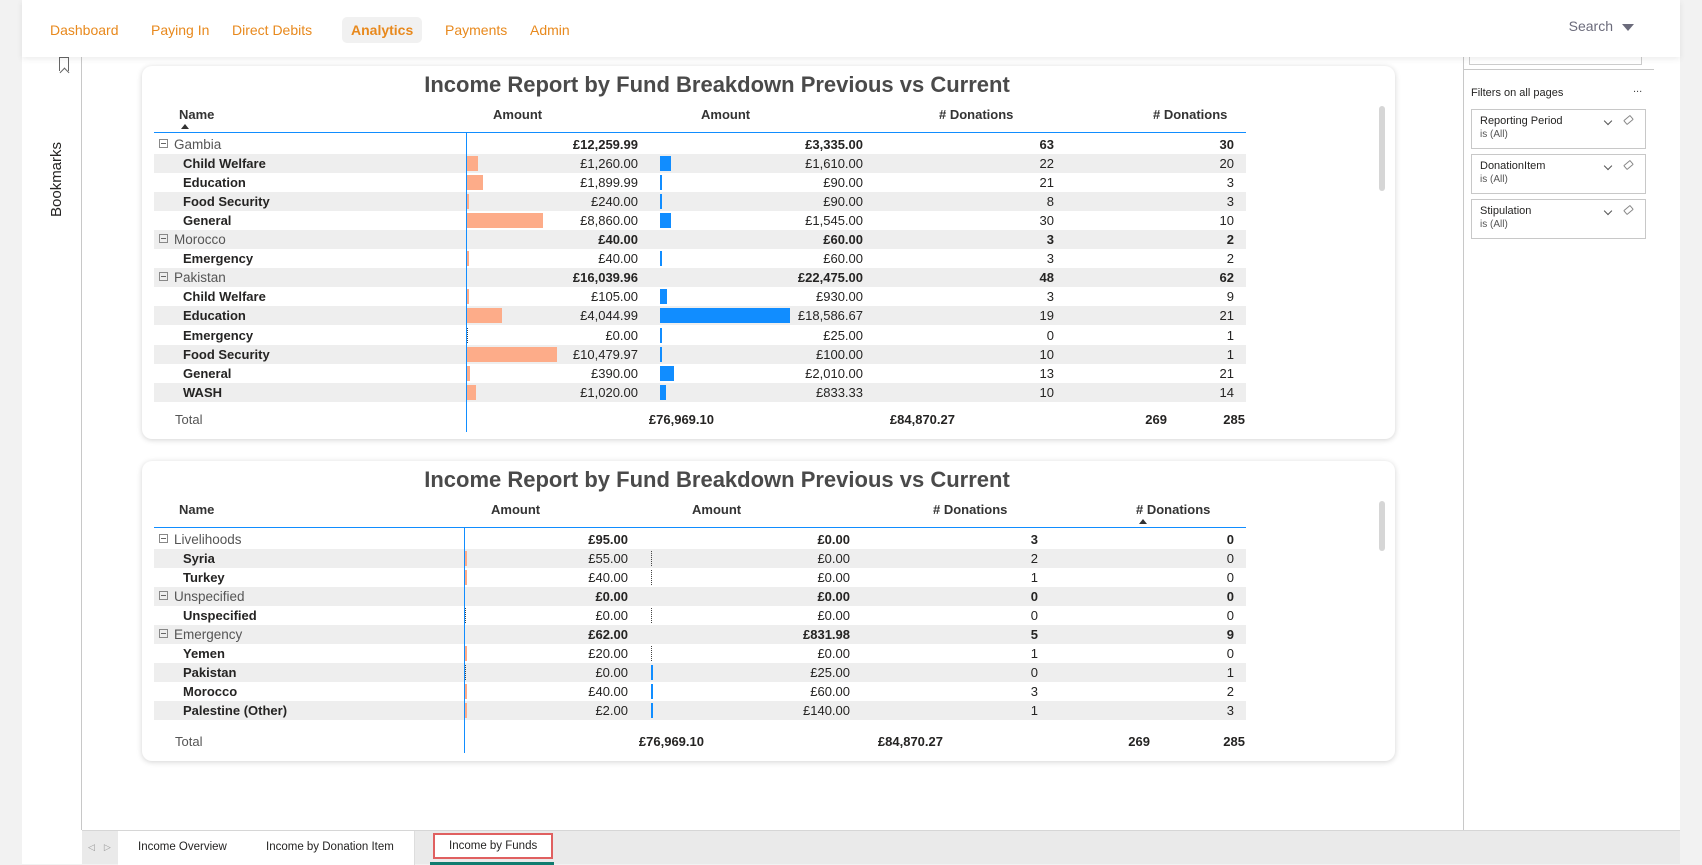 Image resolution: width=1702 pixels, height=865 pixels. I want to click on amount-previous: £8,860.00, so click(609, 221).